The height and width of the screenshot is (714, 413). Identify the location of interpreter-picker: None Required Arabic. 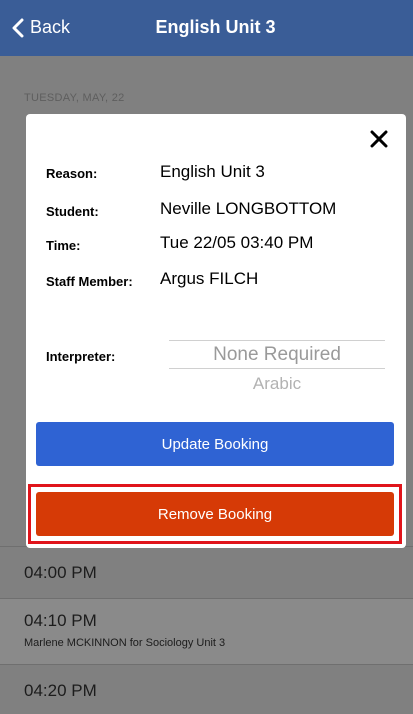
(277, 368).